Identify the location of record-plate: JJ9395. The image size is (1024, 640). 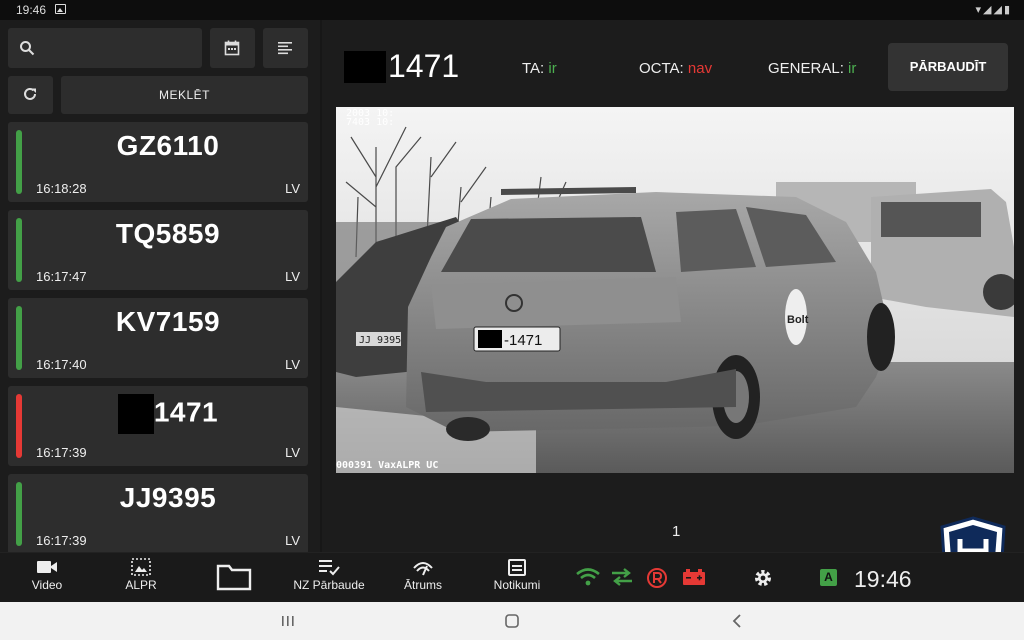
(168, 497).